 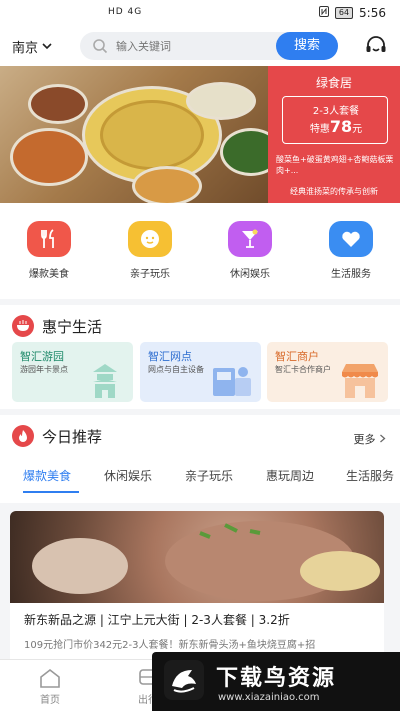 I want to click on more-label: 更多, so click(x=364, y=439).